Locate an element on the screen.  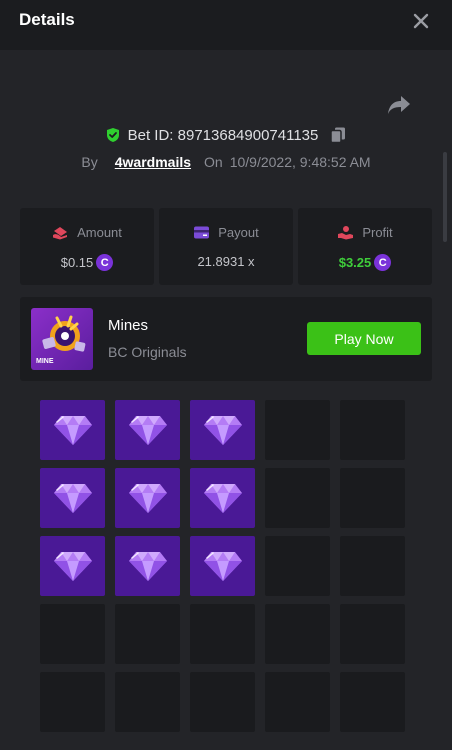
play-now-button: Play Now is located at coordinates (364, 338).